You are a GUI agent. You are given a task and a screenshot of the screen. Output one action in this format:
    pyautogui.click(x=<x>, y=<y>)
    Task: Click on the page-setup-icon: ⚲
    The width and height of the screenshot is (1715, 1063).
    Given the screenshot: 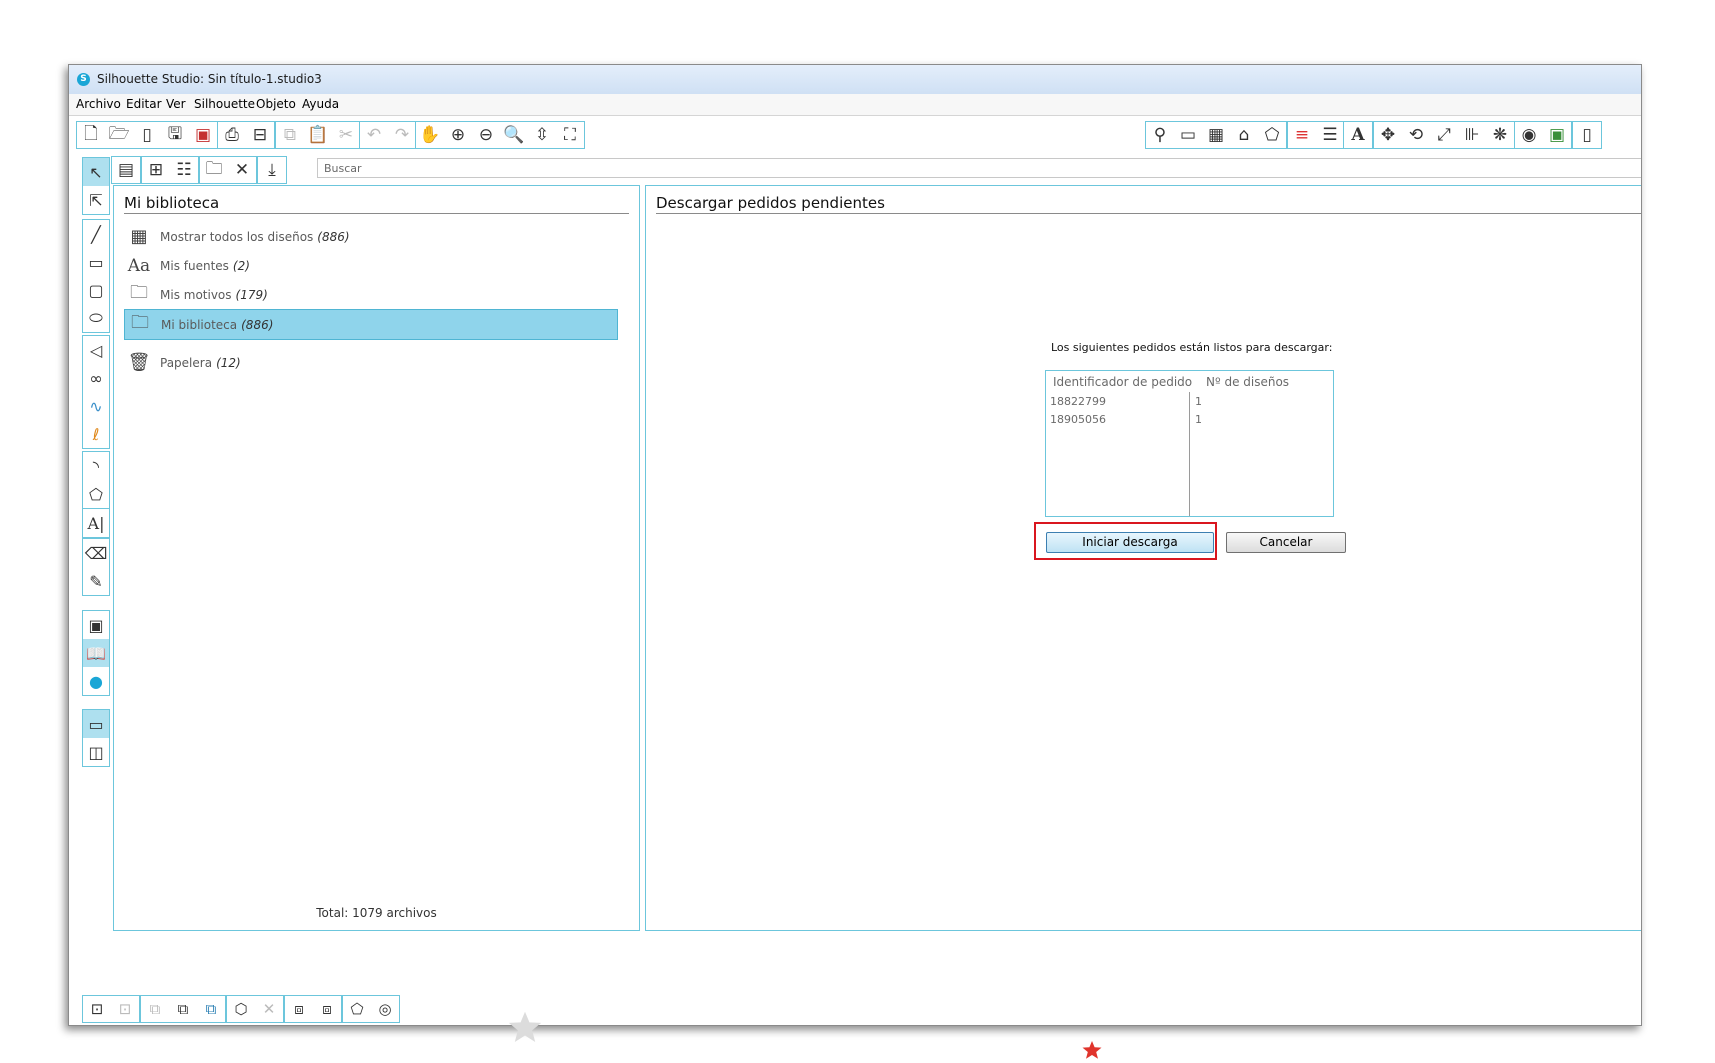 What is the action you would take?
    pyautogui.click(x=1160, y=135)
    